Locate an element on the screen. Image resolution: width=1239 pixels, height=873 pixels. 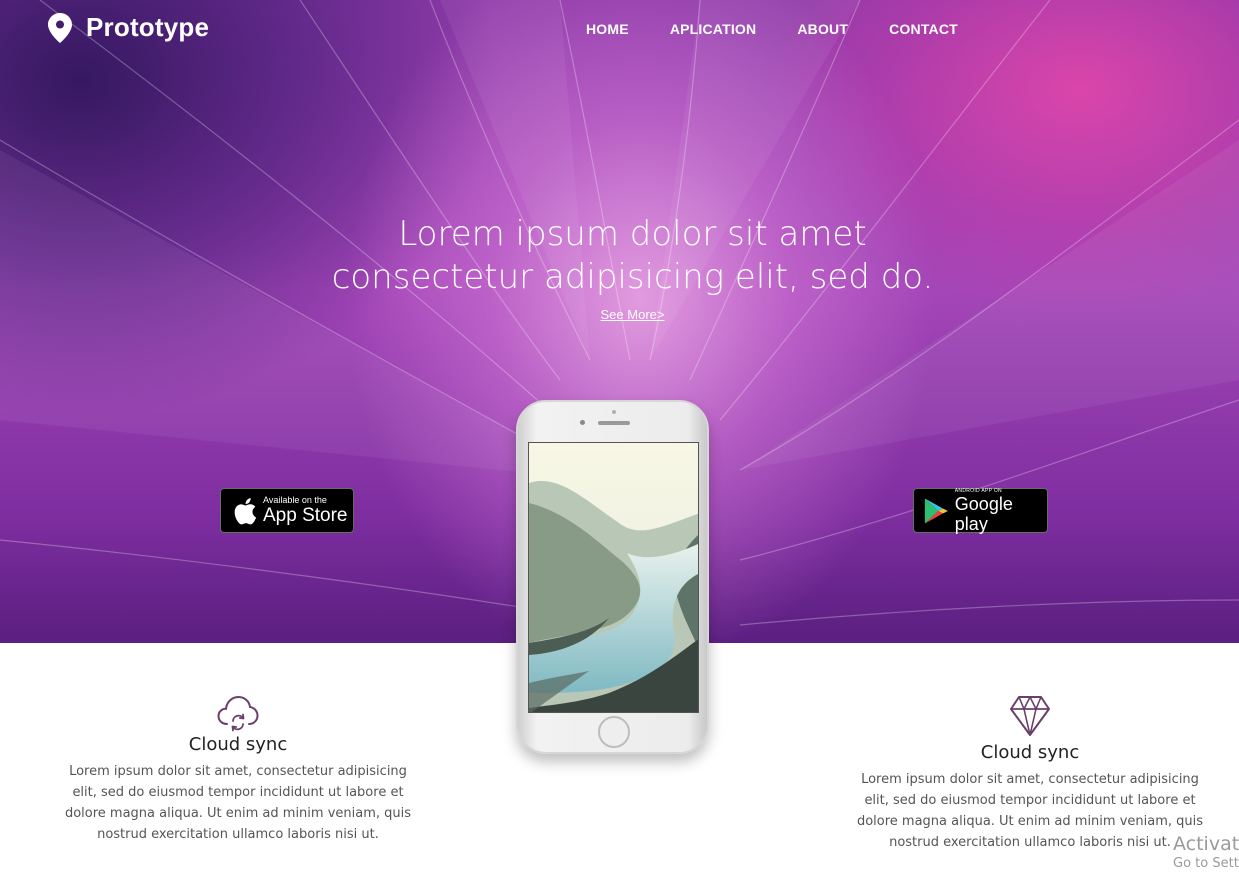
watermark-line1: Activate is located at coordinates (1206, 844).